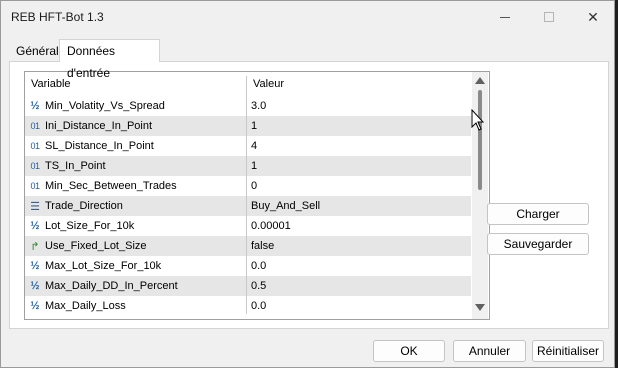 The image size is (618, 368). What do you see at coordinates (254, 146) in the screenshot?
I see `variable-value: 4` at bounding box center [254, 146].